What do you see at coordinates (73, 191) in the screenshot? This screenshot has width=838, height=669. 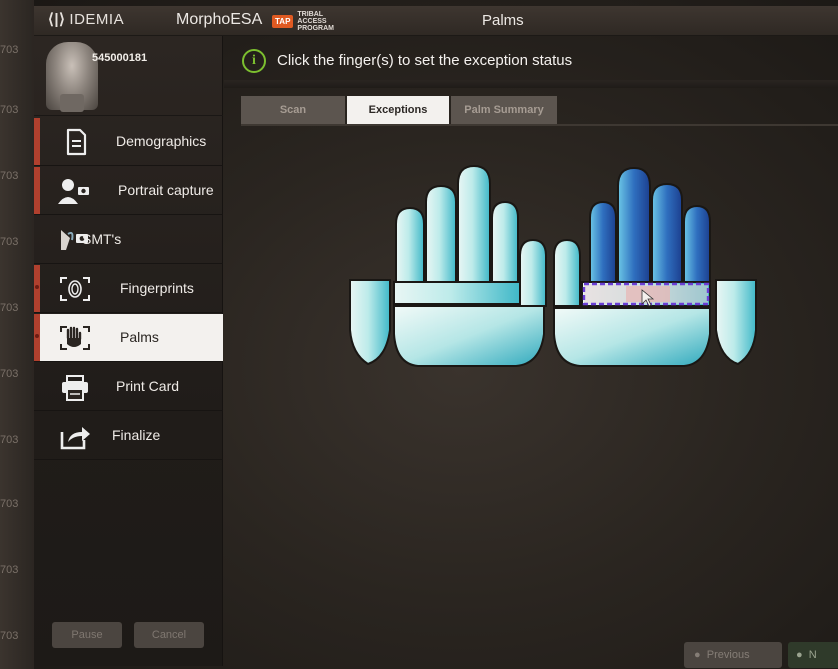 I see `portrait-camera-icon` at bounding box center [73, 191].